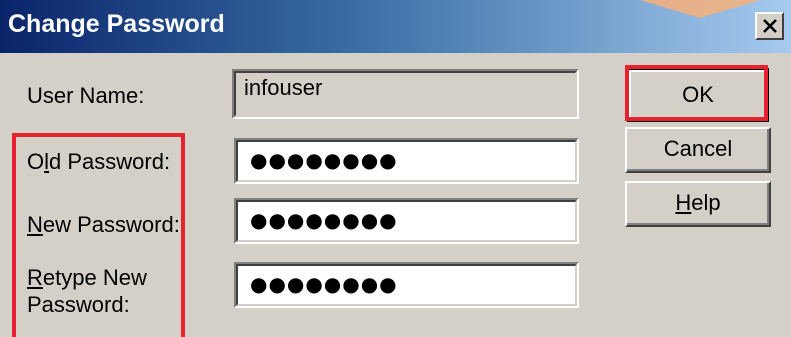 This screenshot has height=337, width=791. I want to click on user-name-value: infouser, so click(283, 87).